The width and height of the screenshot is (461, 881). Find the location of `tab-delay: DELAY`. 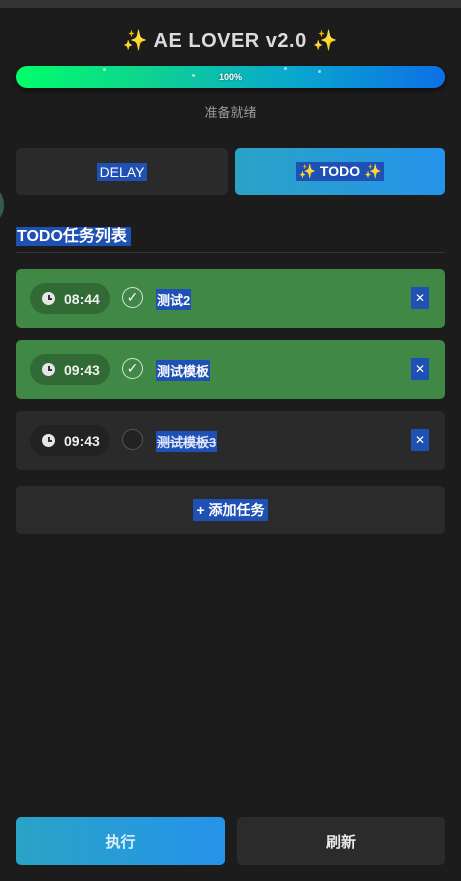

tab-delay: DELAY is located at coordinates (122, 171).